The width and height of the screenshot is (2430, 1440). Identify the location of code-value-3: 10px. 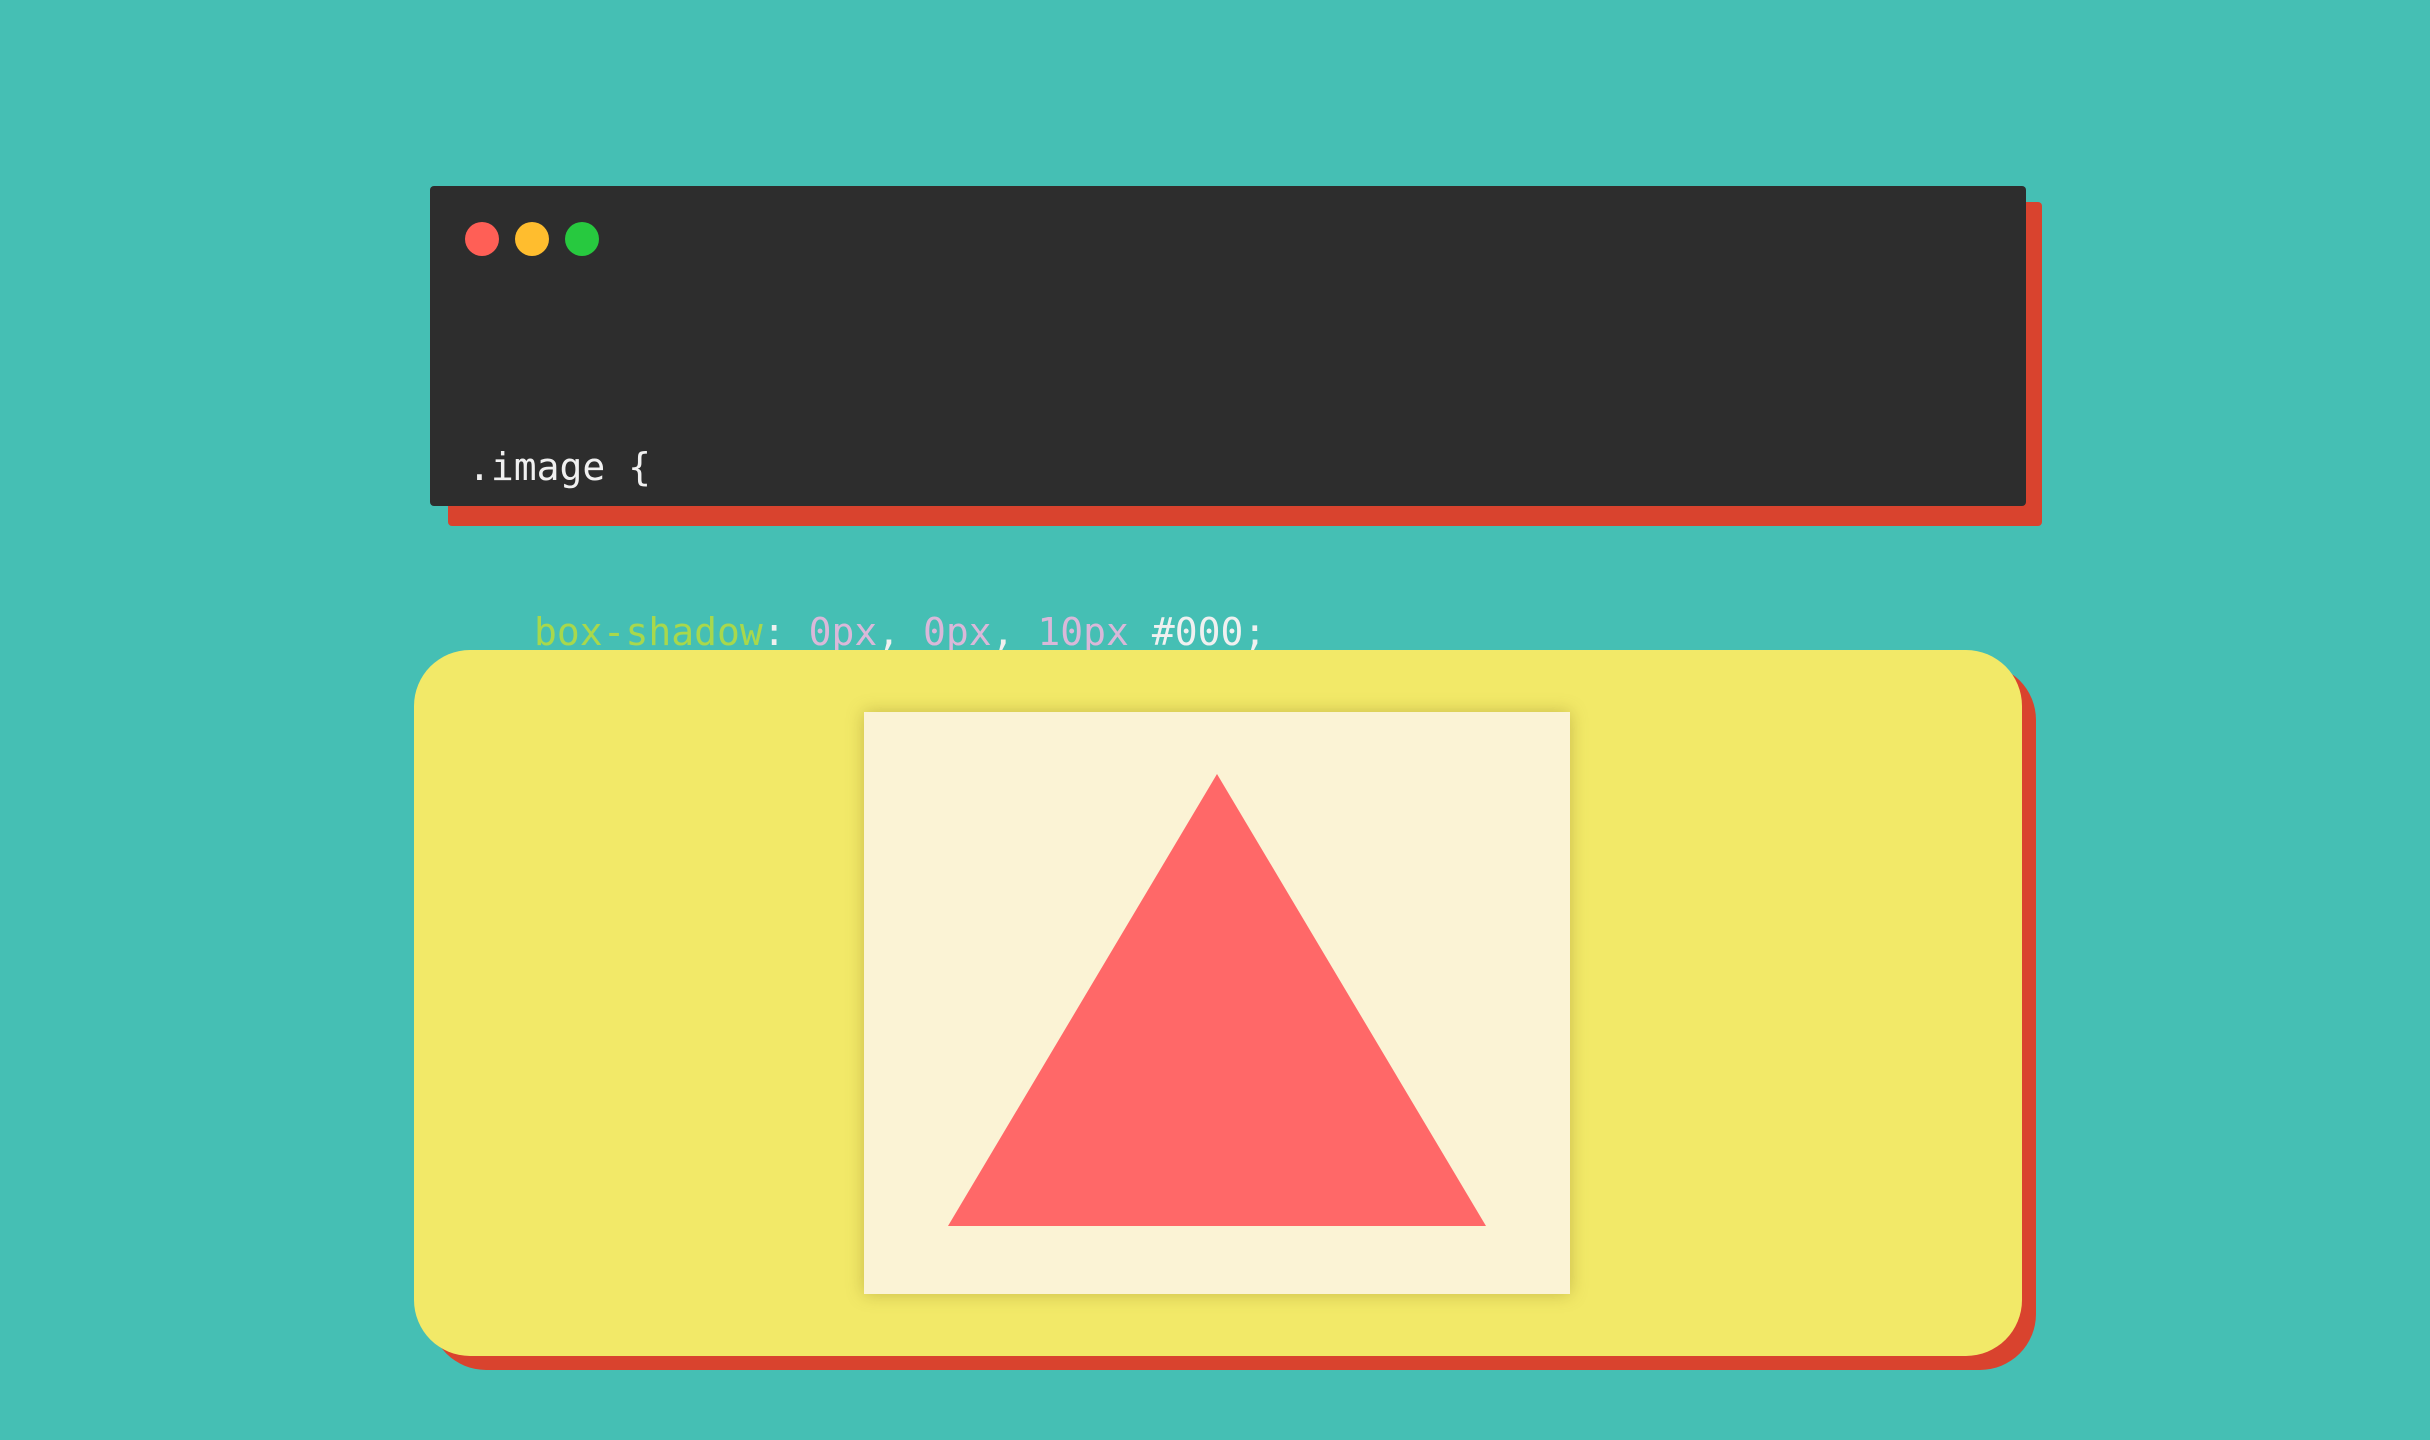
(1083, 632).